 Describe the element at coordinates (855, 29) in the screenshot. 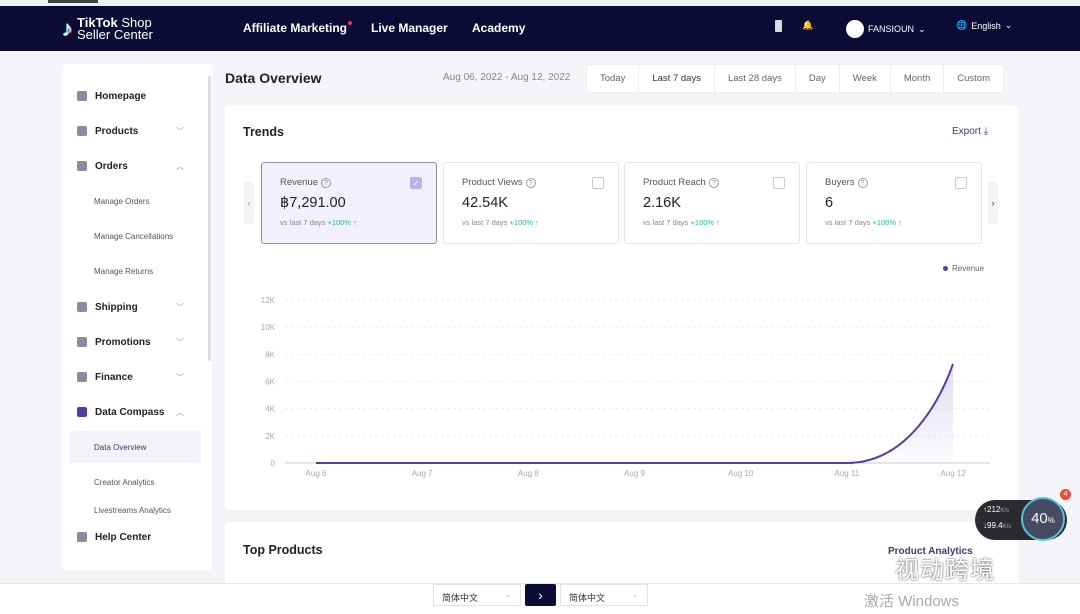

I see `avatar` at that location.